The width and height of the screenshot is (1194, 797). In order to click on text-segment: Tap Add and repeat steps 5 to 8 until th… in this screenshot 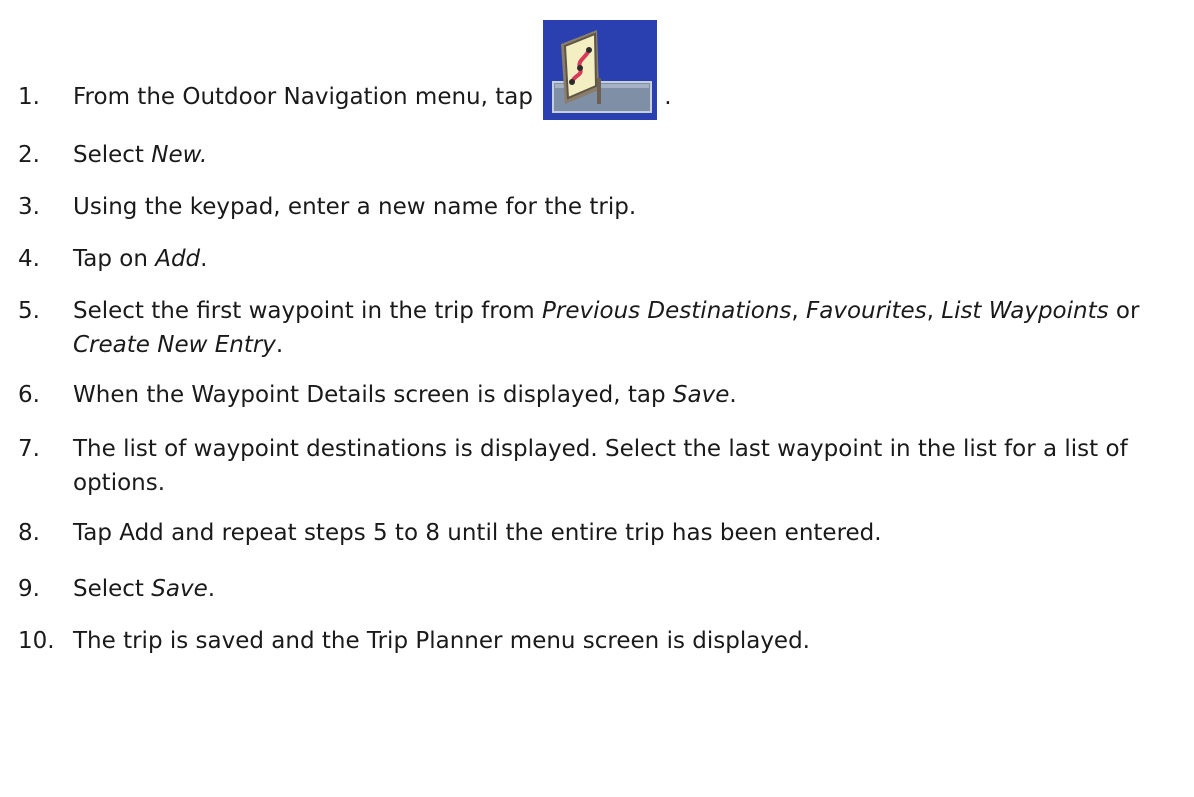, I will do `click(477, 533)`.